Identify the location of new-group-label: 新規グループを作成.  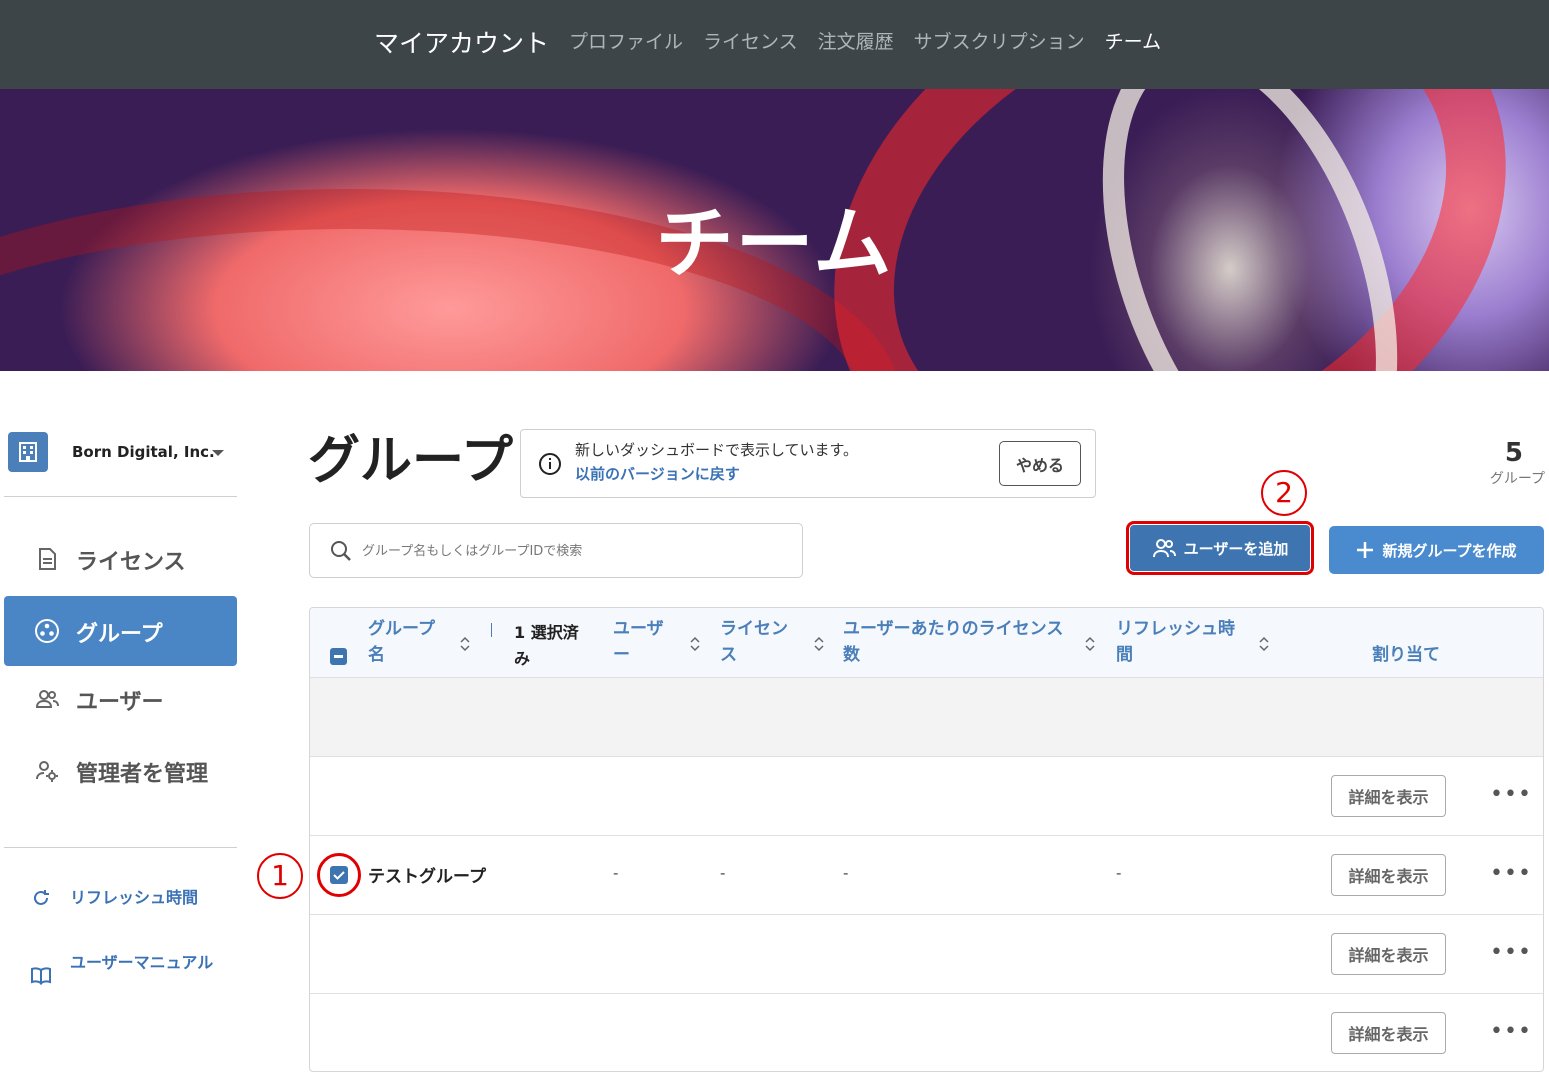
(1449, 550).